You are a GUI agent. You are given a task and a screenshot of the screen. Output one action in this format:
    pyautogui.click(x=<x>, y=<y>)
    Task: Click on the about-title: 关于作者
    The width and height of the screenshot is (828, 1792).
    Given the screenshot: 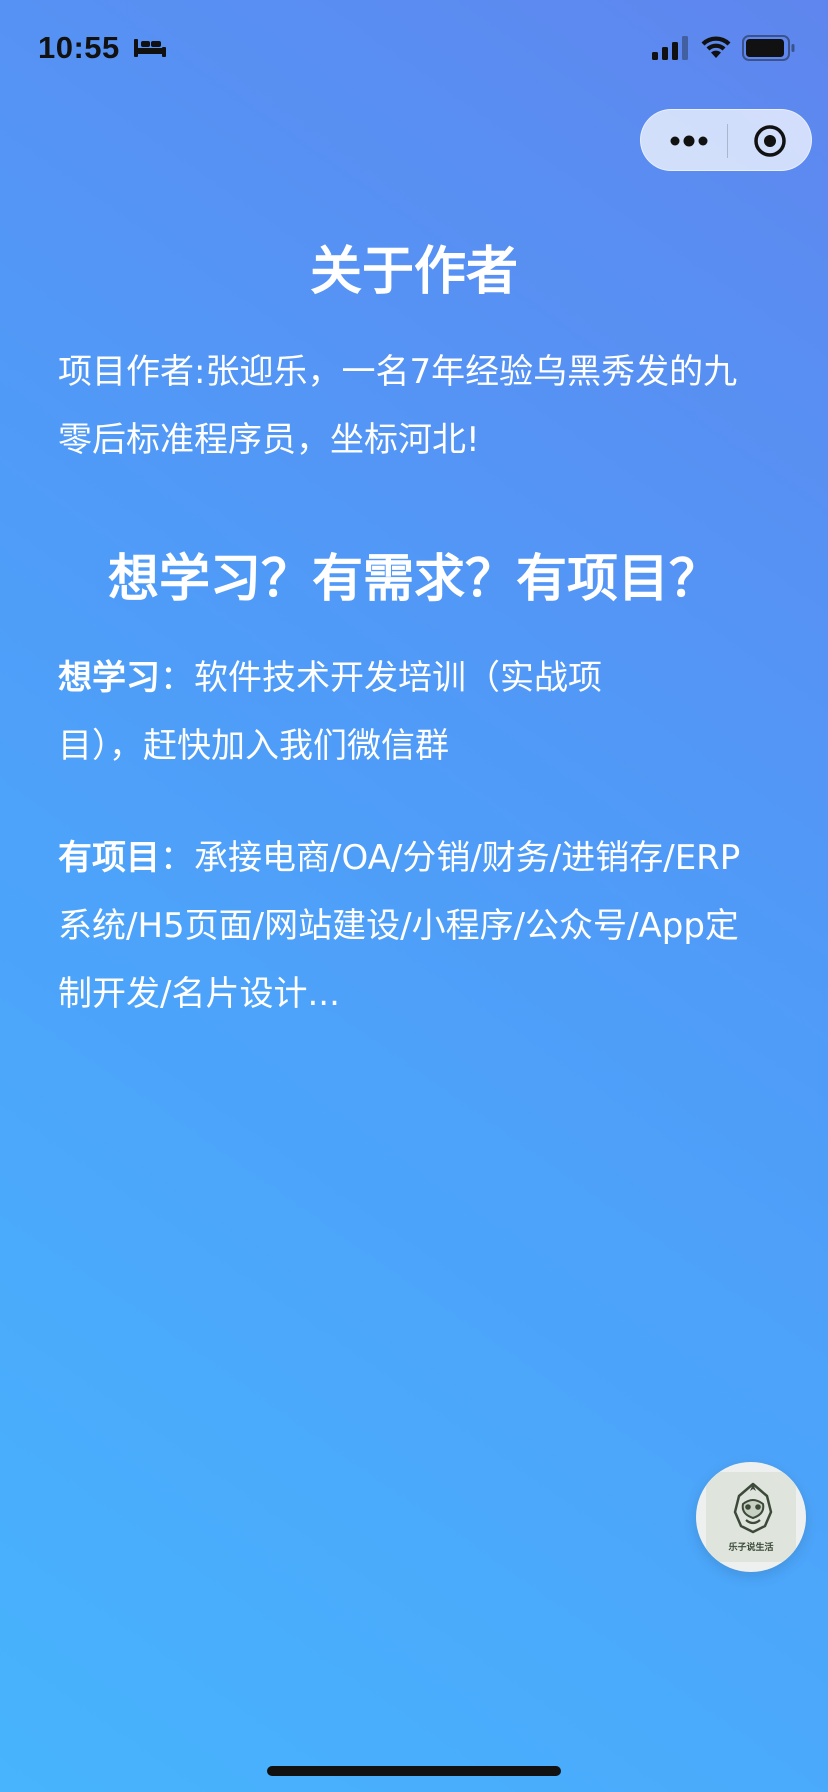 What is the action you would take?
    pyautogui.click(x=413, y=272)
    